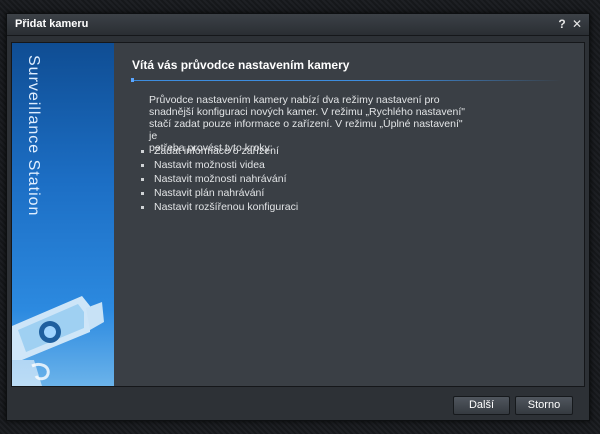 The image size is (600, 434). What do you see at coordinates (481, 405) in the screenshot?
I see `next-button: Další` at bounding box center [481, 405].